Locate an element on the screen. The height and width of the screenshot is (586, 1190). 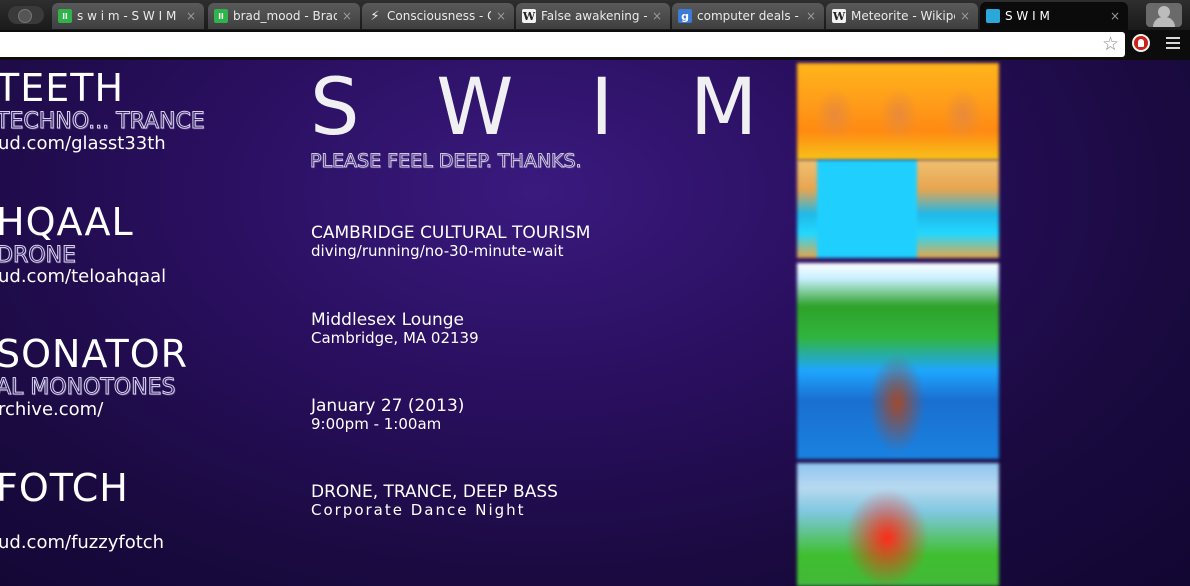
event-tagline-heading: CAMBRIDGE CULTURAL TOURISM is located at coordinates (451, 233).